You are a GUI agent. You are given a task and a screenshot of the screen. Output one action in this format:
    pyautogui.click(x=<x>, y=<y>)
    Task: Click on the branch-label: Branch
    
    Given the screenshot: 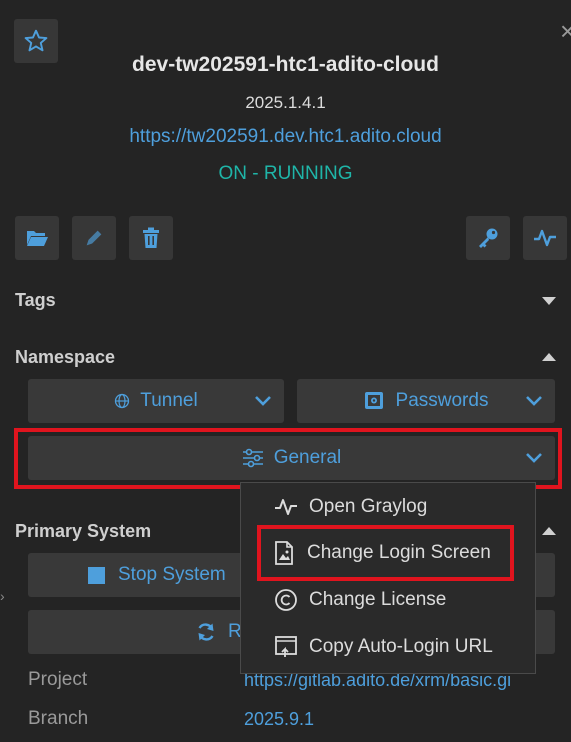 What is the action you would take?
    pyautogui.click(x=58, y=718)
    